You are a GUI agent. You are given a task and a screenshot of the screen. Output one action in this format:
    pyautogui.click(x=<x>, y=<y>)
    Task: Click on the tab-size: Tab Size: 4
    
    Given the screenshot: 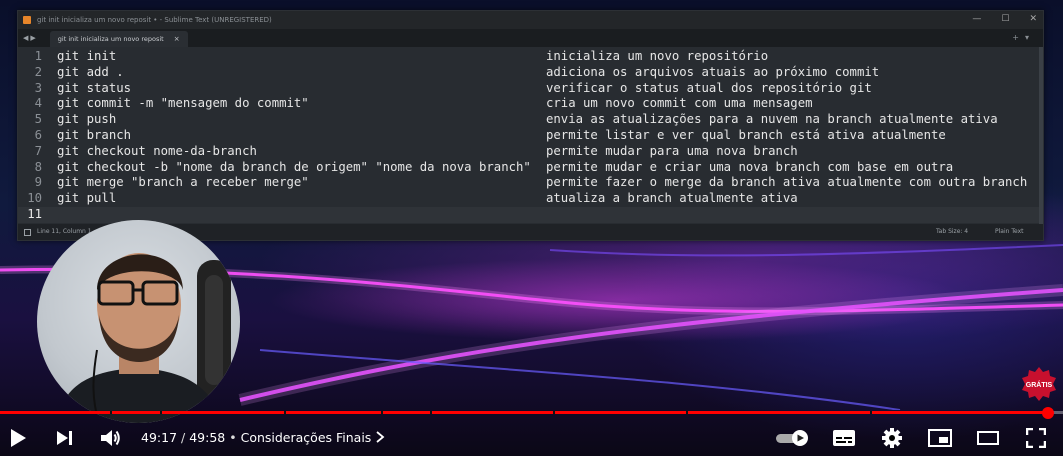 What is the action you would take?
    pyautogui.click(x=952, y=232)
    